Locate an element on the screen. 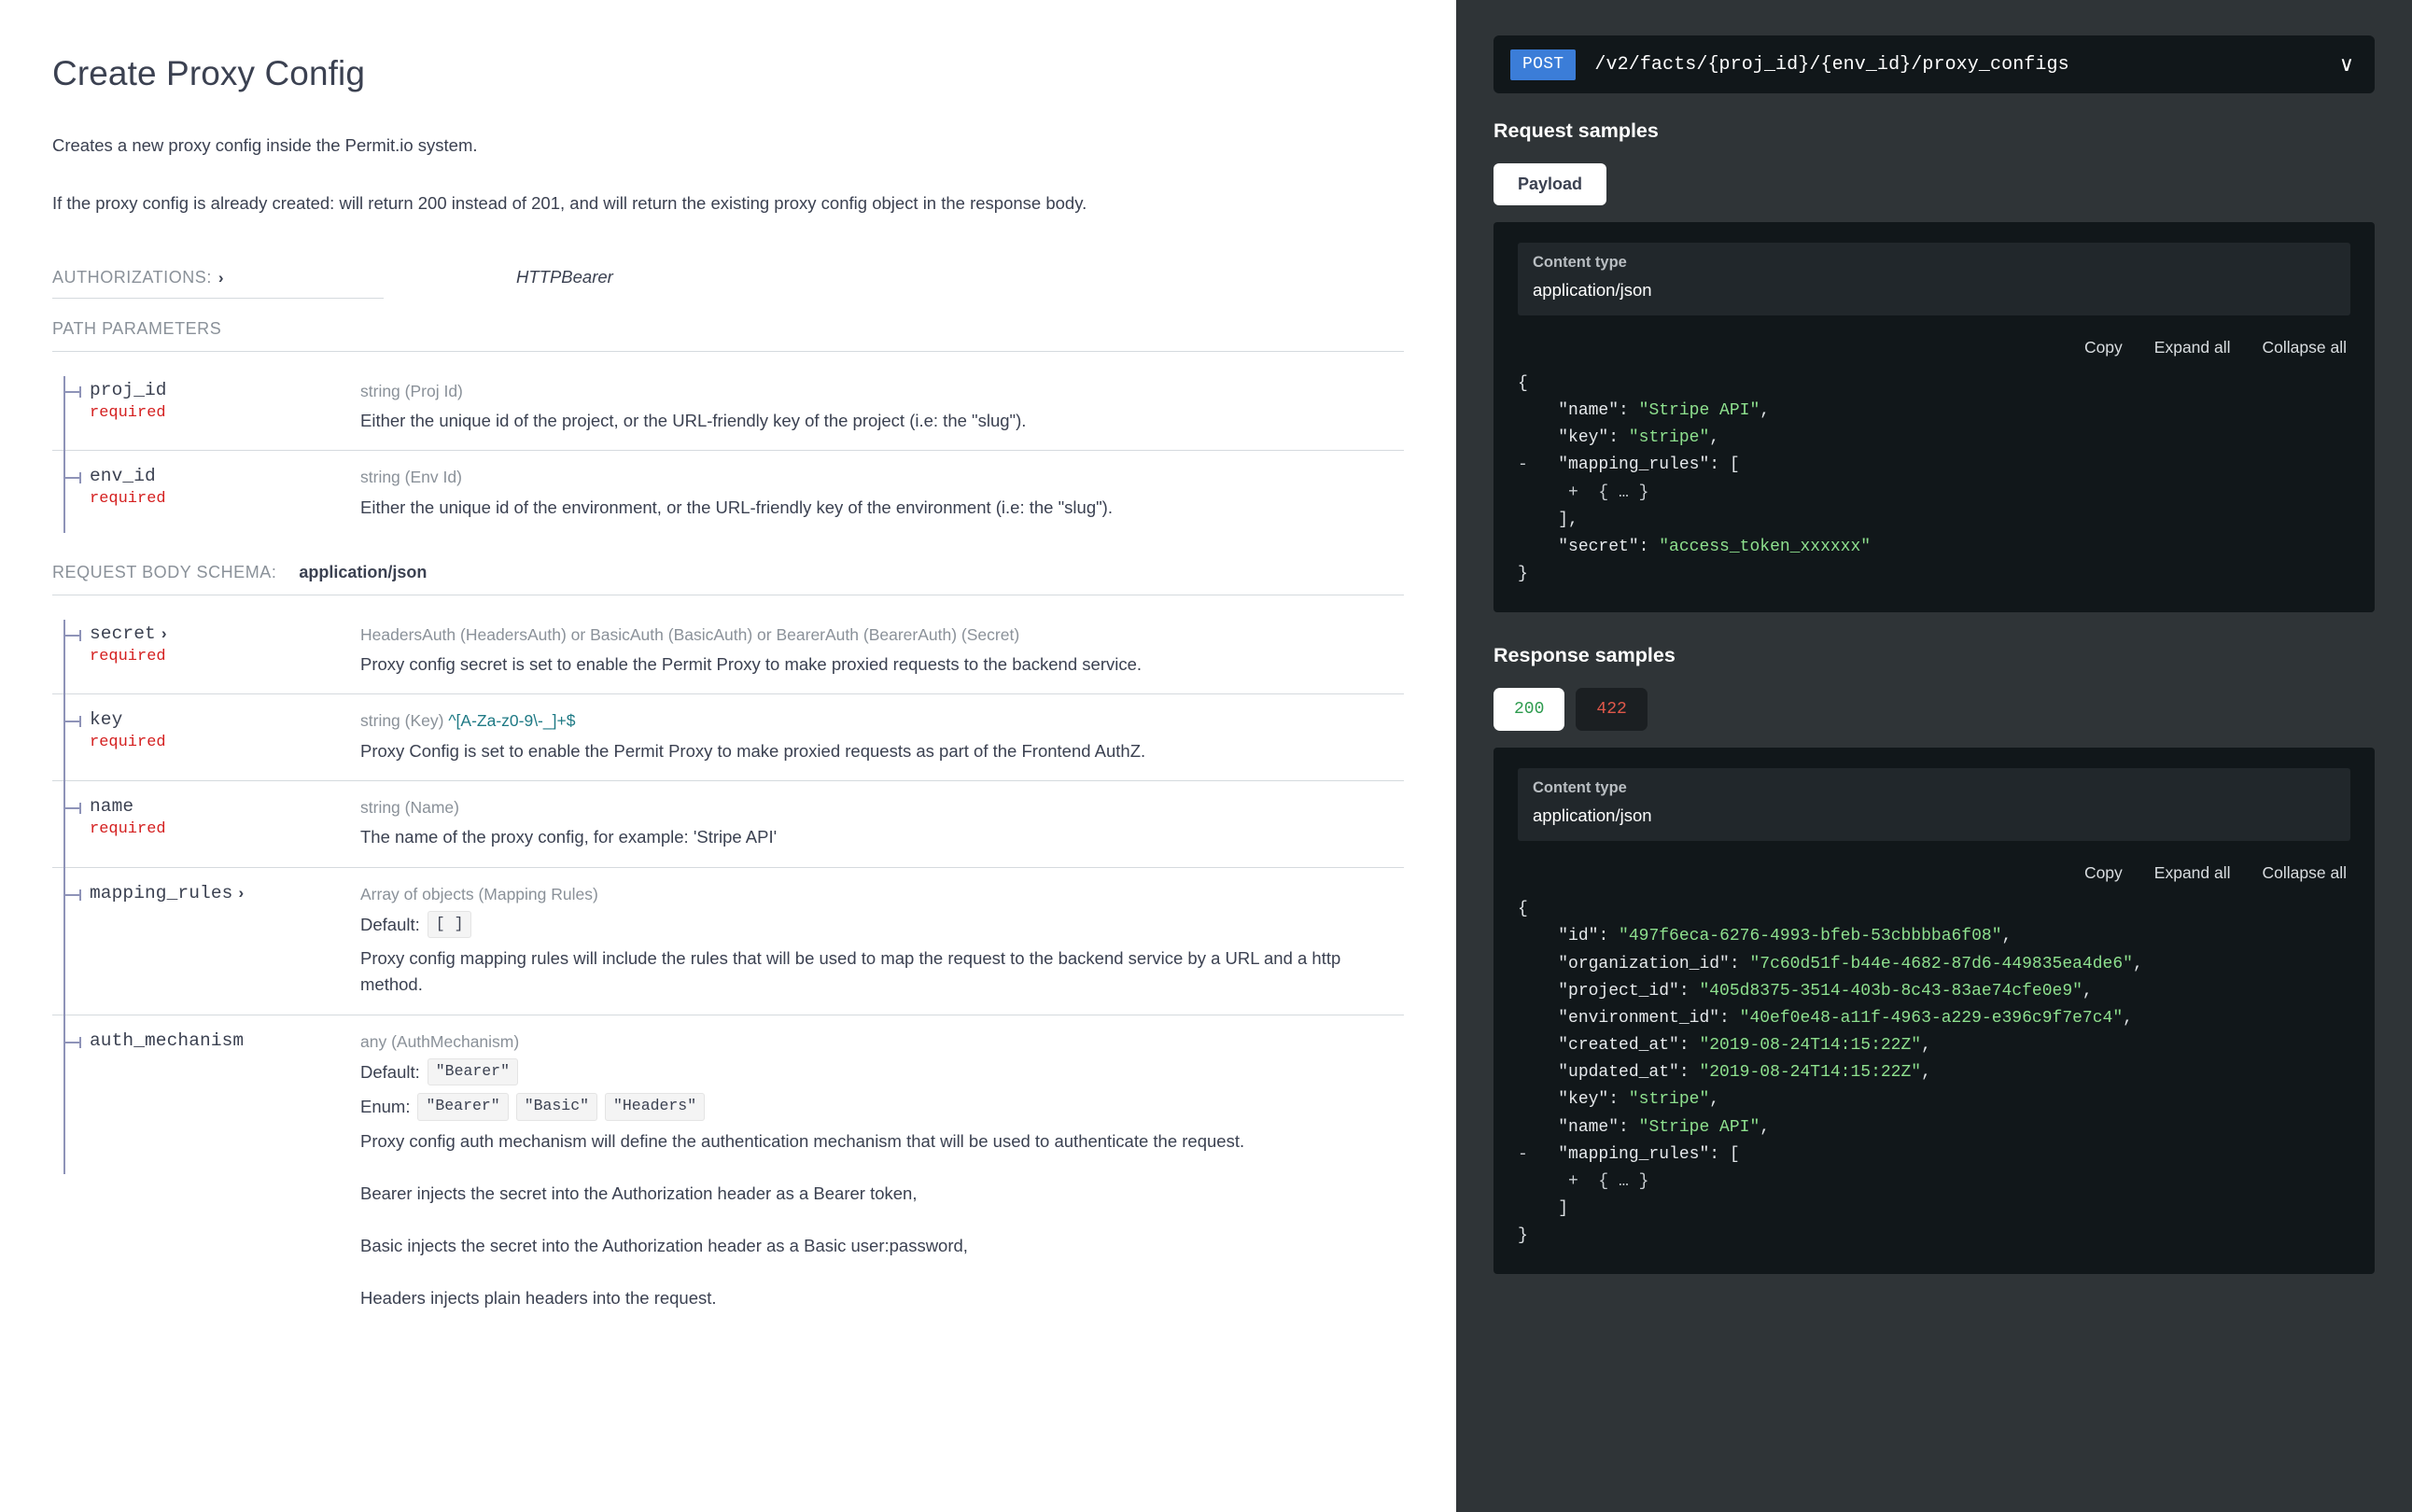 The height and width of the screenshot is (1512, 2412). request-code-actions: Copy Expand all Collapse all is located at coordinates (1934, 348).